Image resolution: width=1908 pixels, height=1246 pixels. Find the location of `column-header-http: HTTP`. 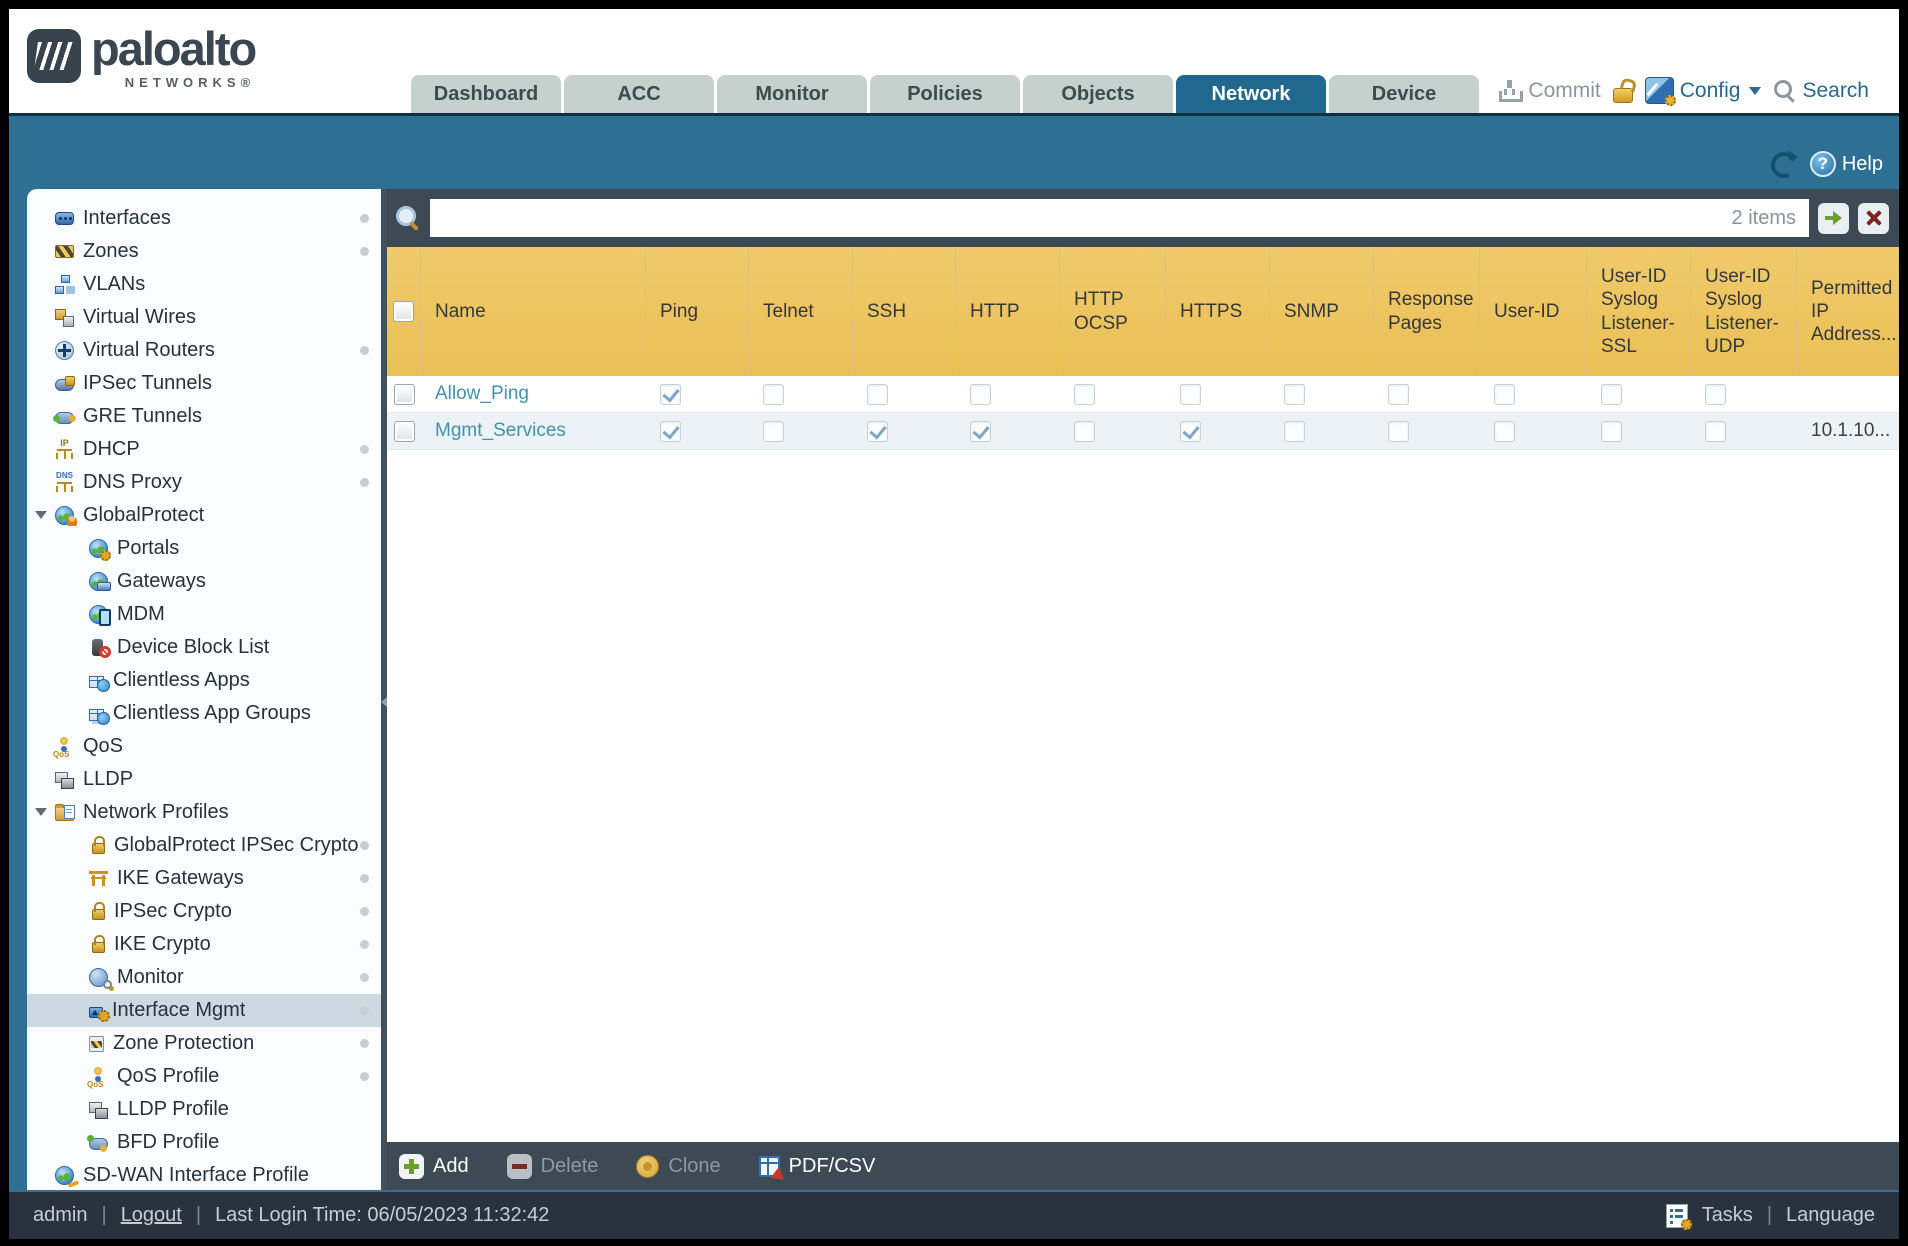

column-header-http: HTTP is located at coordinates (1008, 311).